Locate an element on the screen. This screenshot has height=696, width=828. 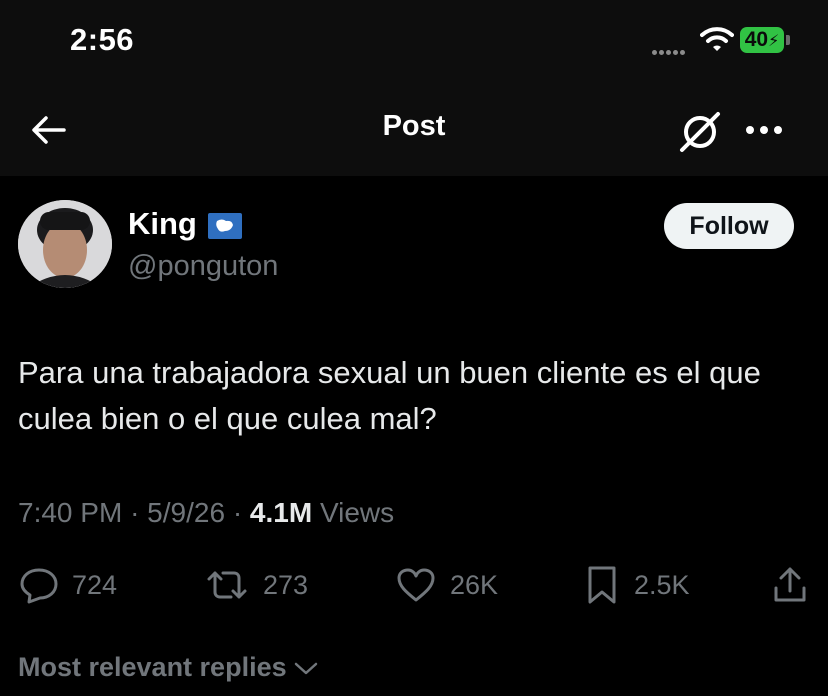
more-options-button is located at coordinates (764, 132).